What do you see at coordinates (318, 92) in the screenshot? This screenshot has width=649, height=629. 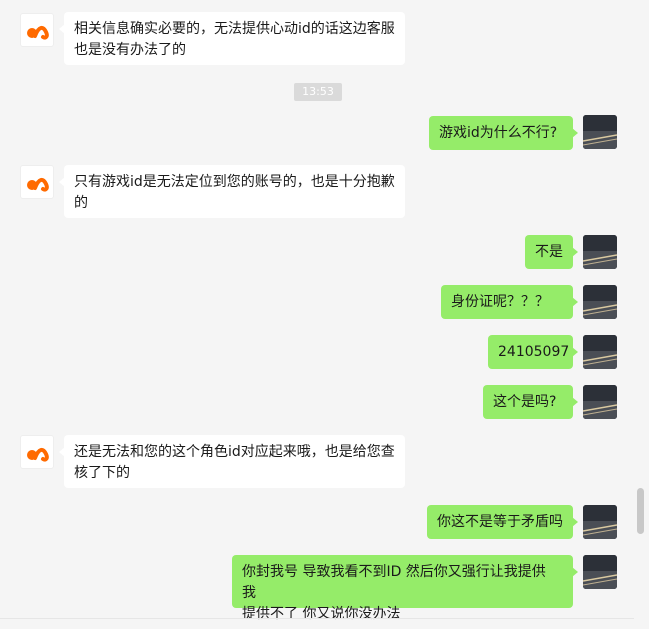 I see `message-timestamp: 13:53` at bounding box center [318, 92].